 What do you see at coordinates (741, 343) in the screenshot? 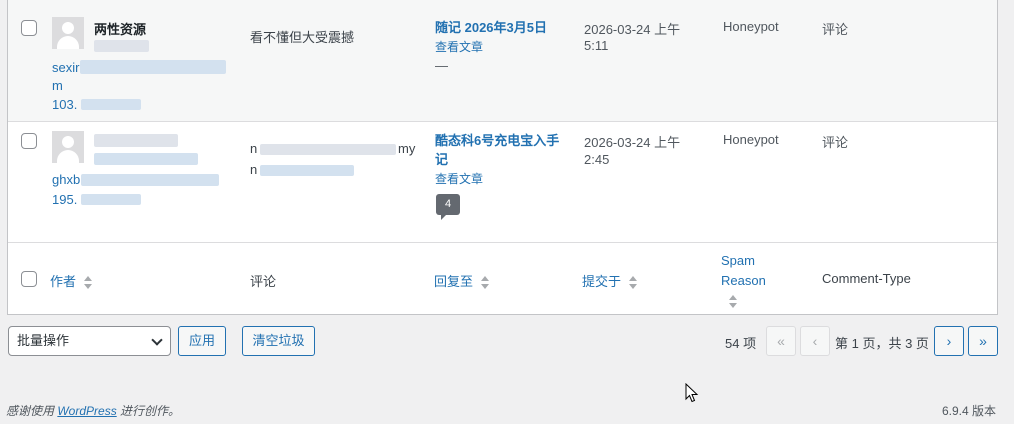
I see `total-items: 54 项` at bounding box center [741, 343].